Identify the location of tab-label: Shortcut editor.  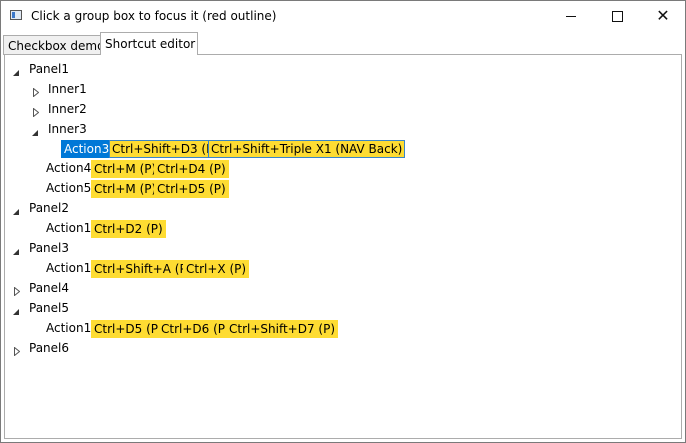
(150, 44).